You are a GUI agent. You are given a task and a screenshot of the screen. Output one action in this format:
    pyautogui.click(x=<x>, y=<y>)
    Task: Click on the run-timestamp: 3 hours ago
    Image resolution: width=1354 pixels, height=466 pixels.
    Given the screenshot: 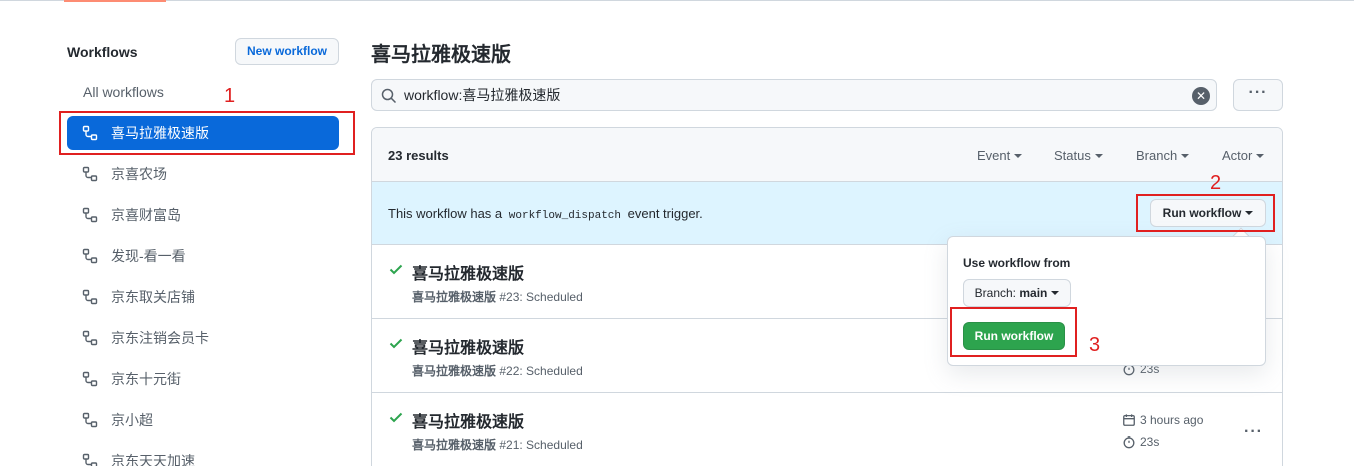 What is the action you would take?
    pyautogui.click(x=1162, y=420)
    